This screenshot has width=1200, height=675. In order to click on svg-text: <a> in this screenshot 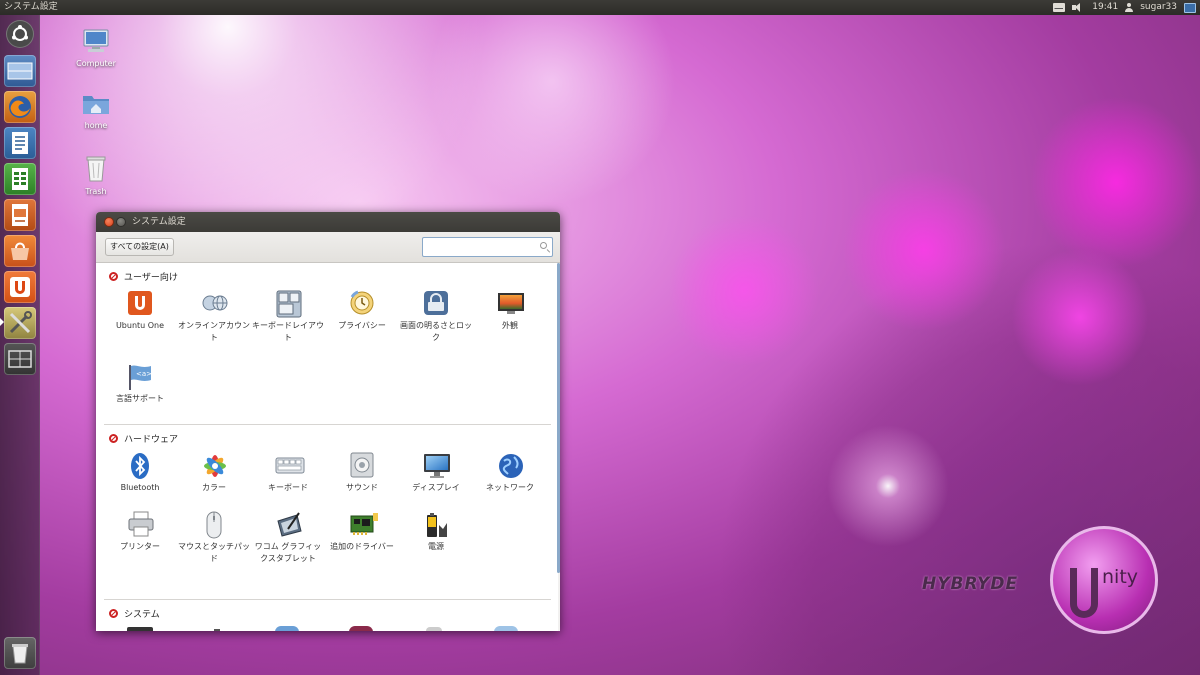, I will do `click(144, 374)`.